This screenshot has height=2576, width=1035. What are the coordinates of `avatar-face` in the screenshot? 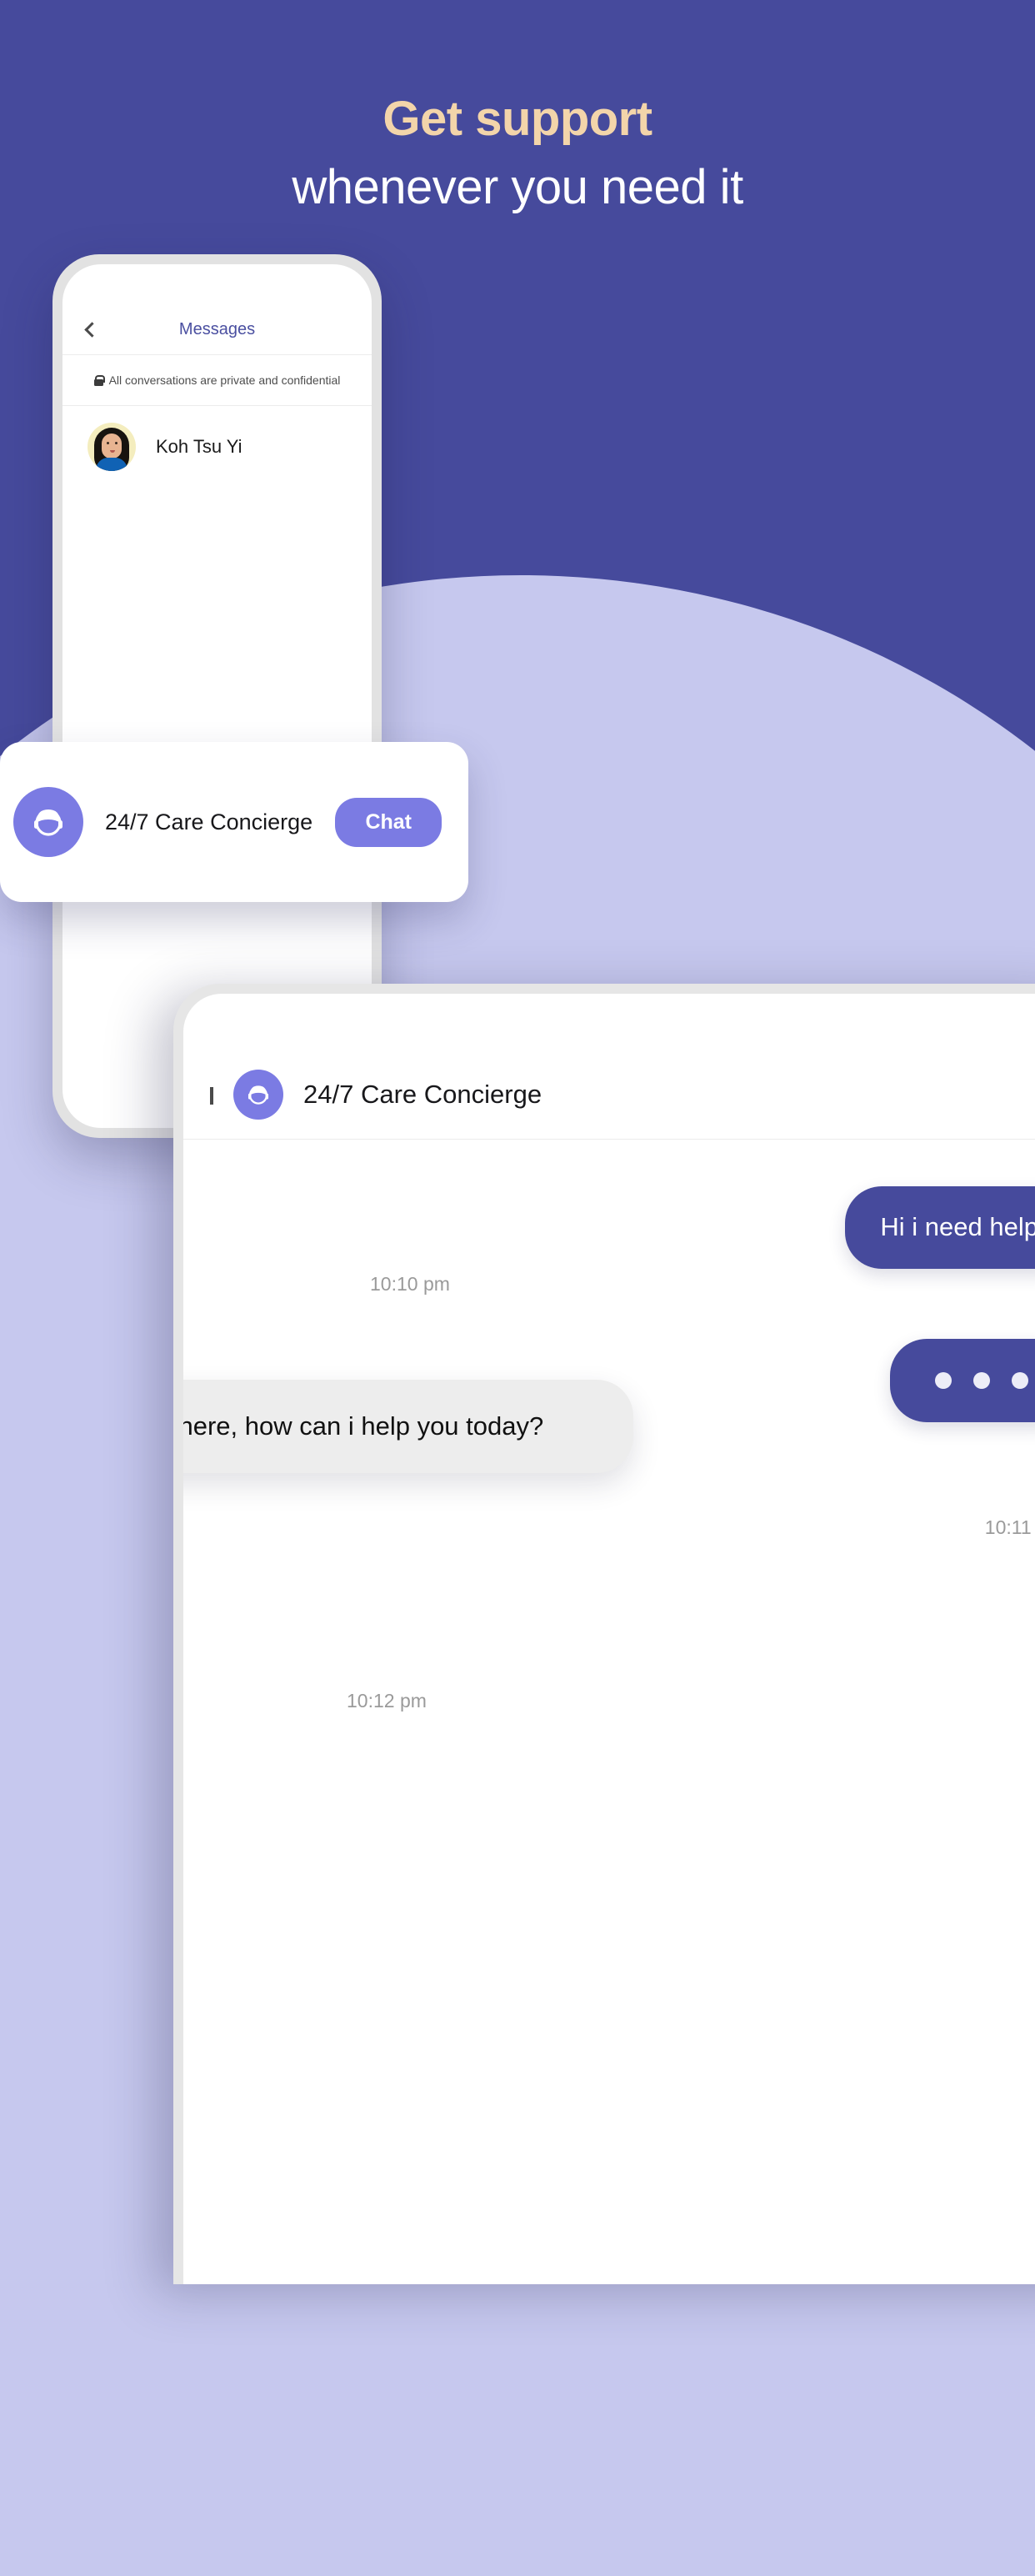 It's located at (112, 446).